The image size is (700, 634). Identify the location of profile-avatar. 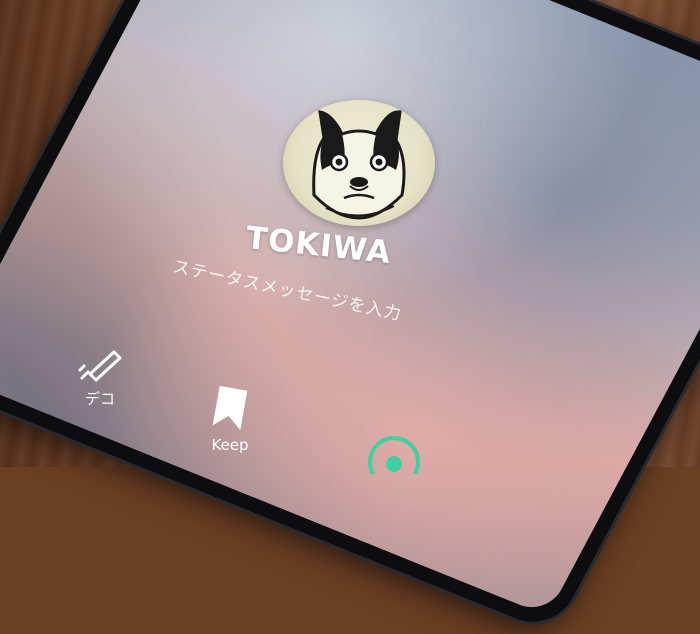
(359, 163).